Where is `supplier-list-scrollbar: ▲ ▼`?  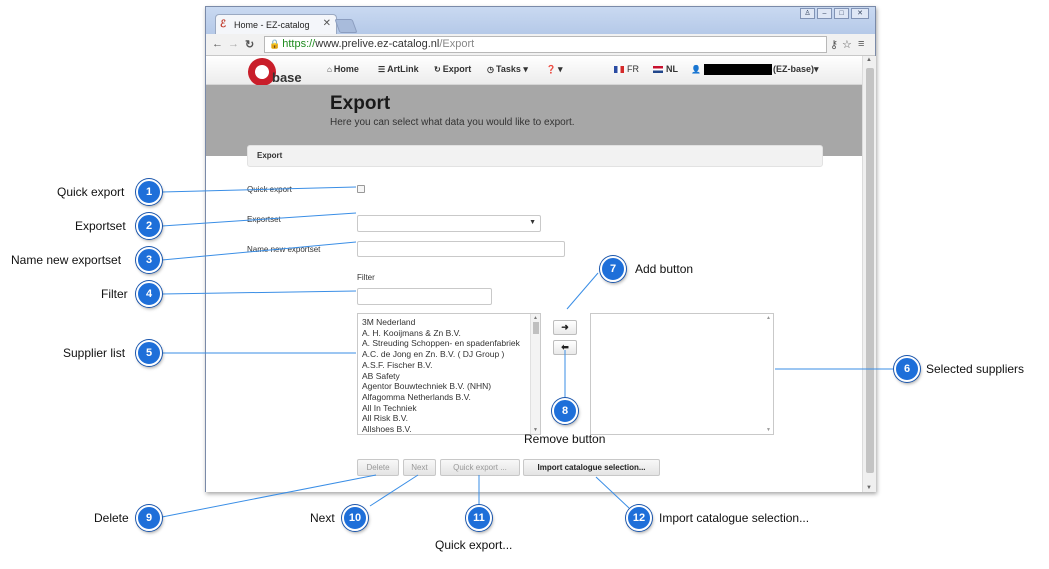
supplier-list-scrollbar: ▲ ▼ is located at coordinates (535, 374).